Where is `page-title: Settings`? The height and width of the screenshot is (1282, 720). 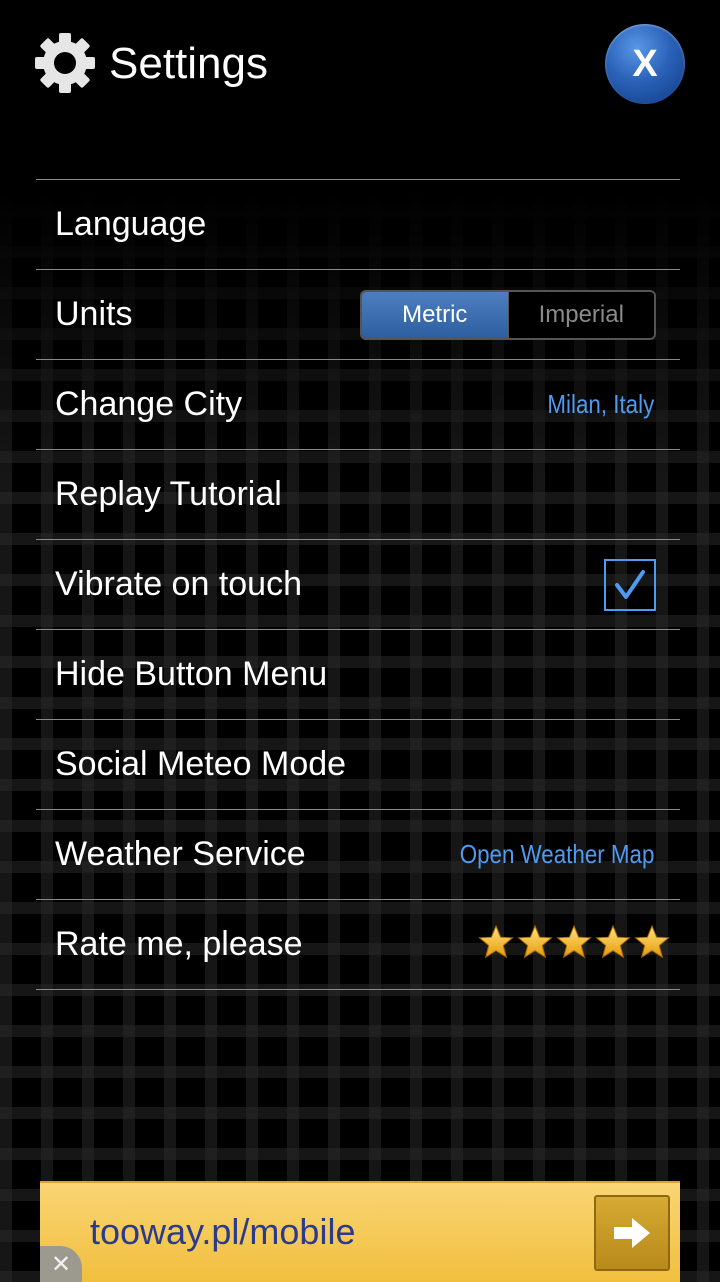 page-title: Settings is located at coordinates (188, 63).